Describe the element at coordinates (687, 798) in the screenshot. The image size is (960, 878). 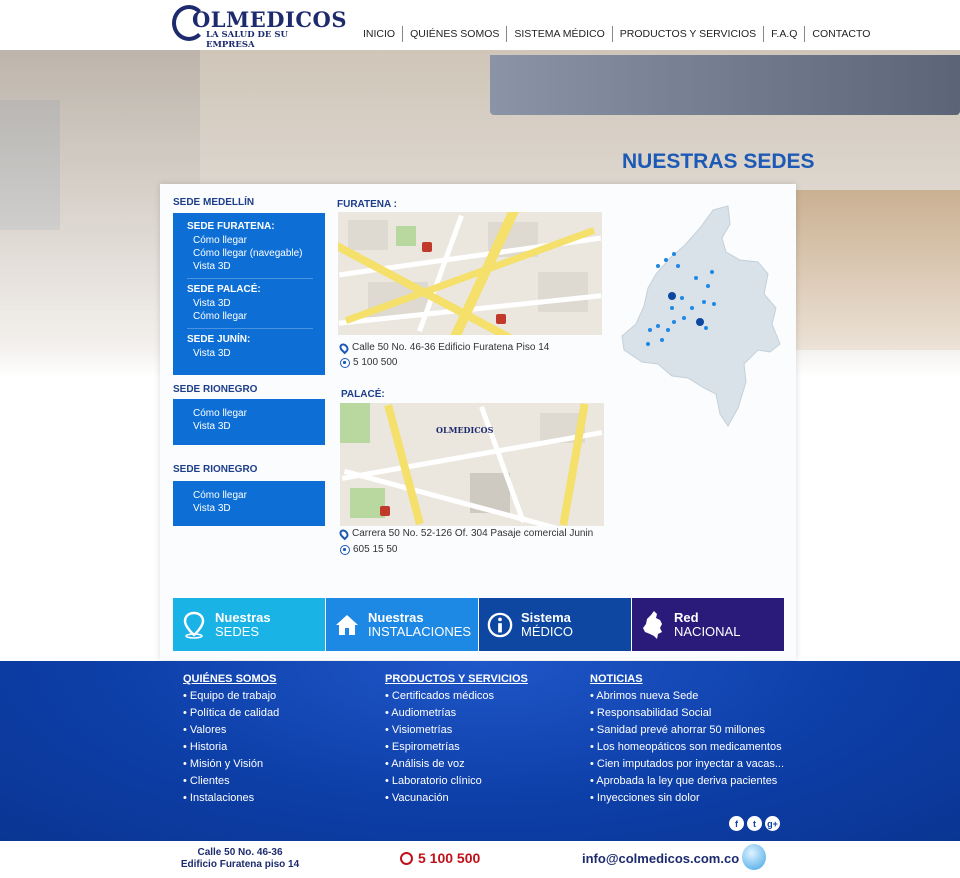
I see `footer-link: • Inyecciones sin dolor` at that location.